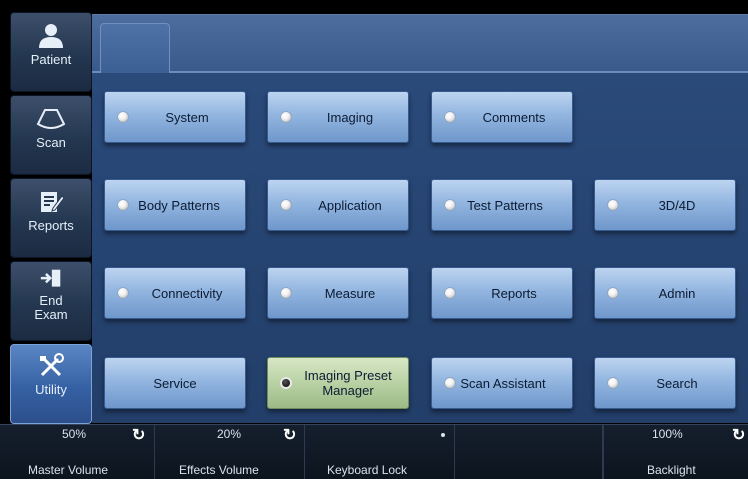 The width and height of the screenshot is (748, 479). What do you see at coordinates (502, 205) in the screenshot?
I see `test-patterns-button: Test Patterns` at bounding box center [502, 205].